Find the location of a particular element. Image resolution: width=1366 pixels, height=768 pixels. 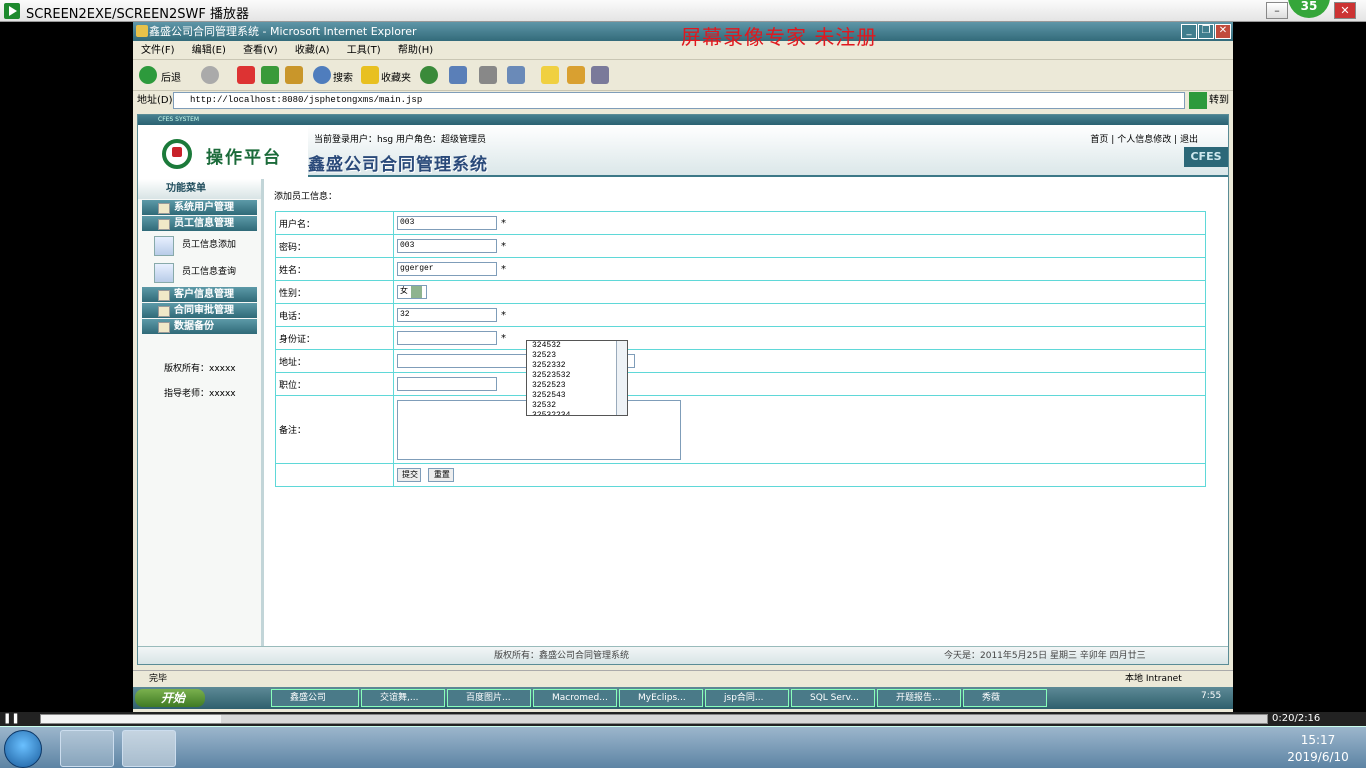

refresh-icon is located at coordinates (270, 75).